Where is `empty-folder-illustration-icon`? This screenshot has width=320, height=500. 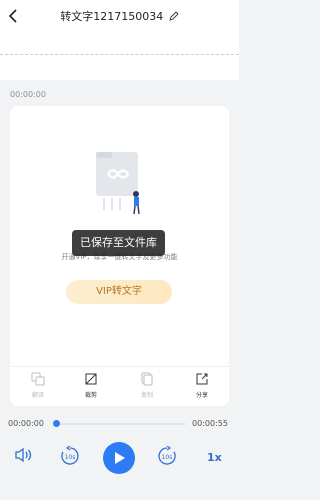
empty-folder-illustration-icon is located at coordinates (118, 183).